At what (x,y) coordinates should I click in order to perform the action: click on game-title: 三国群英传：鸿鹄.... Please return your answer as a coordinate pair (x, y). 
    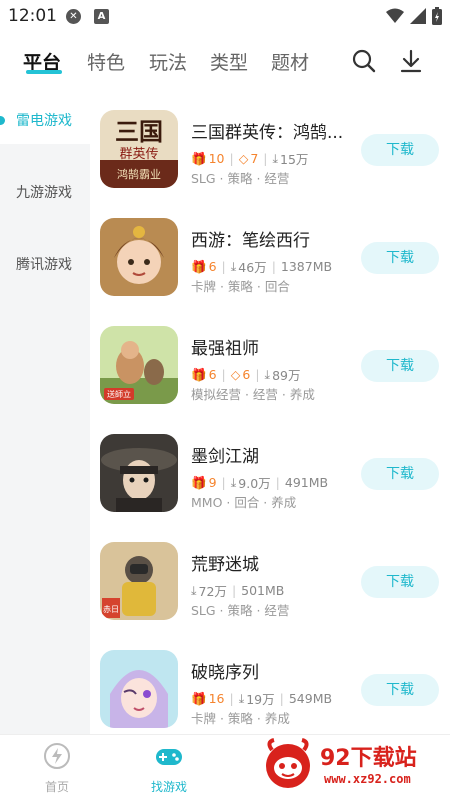
    Looking at the image, I should click on (267, 133).